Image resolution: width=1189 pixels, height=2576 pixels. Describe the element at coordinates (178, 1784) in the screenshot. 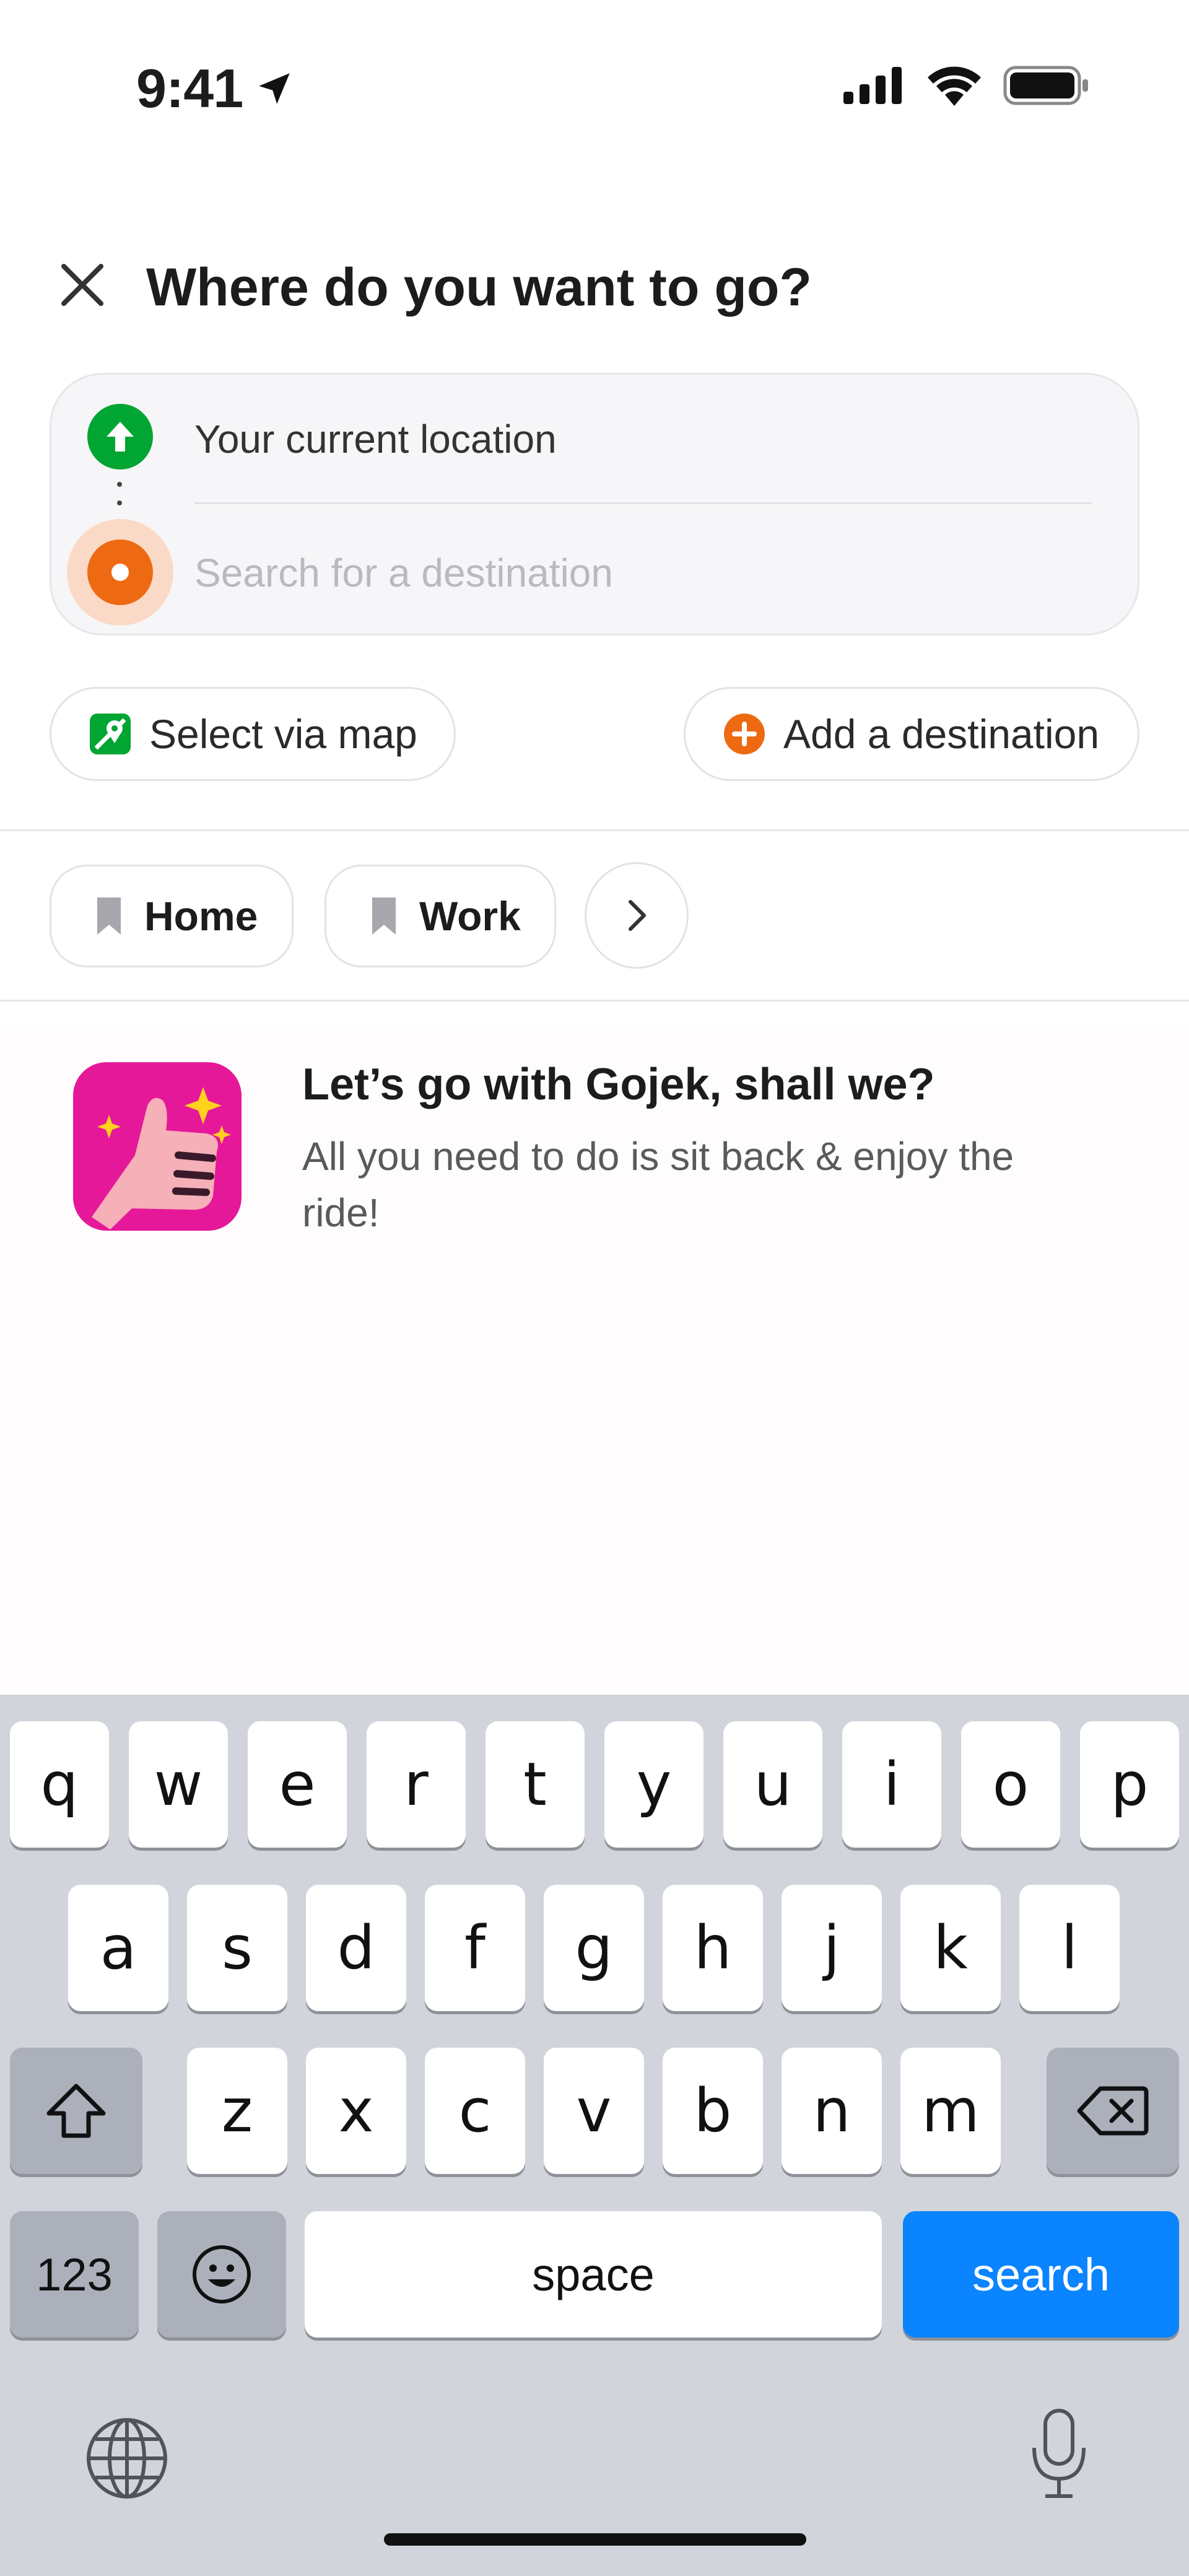

I see `key-w: w` at that location.